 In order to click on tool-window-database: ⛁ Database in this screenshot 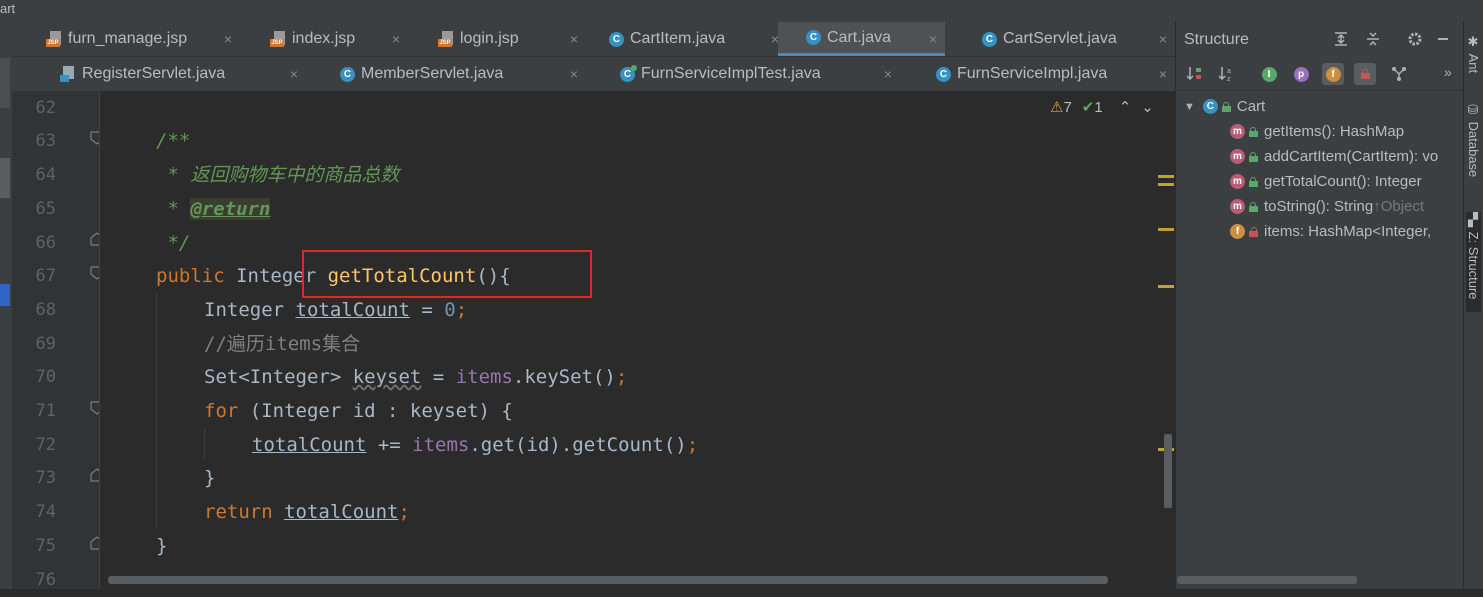, I will do `click(1473, 139)`.